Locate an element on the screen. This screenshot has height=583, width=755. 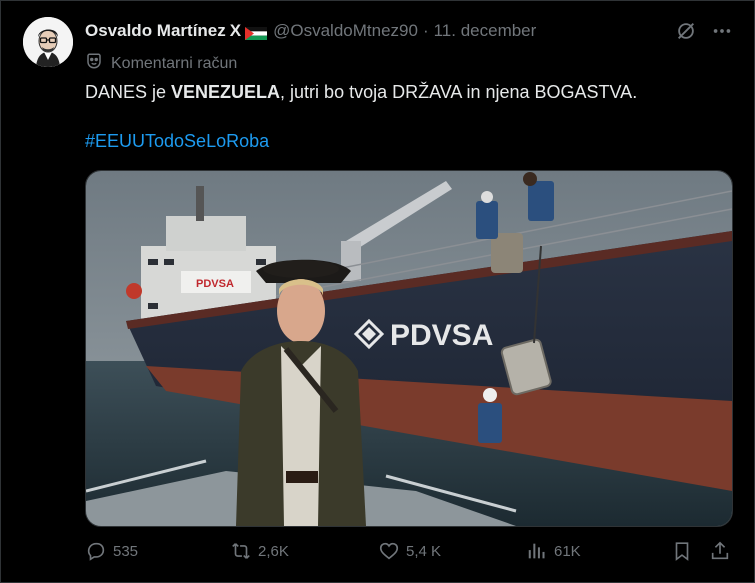
account-label: Komentarni račun is located at coordinates (174, 63).